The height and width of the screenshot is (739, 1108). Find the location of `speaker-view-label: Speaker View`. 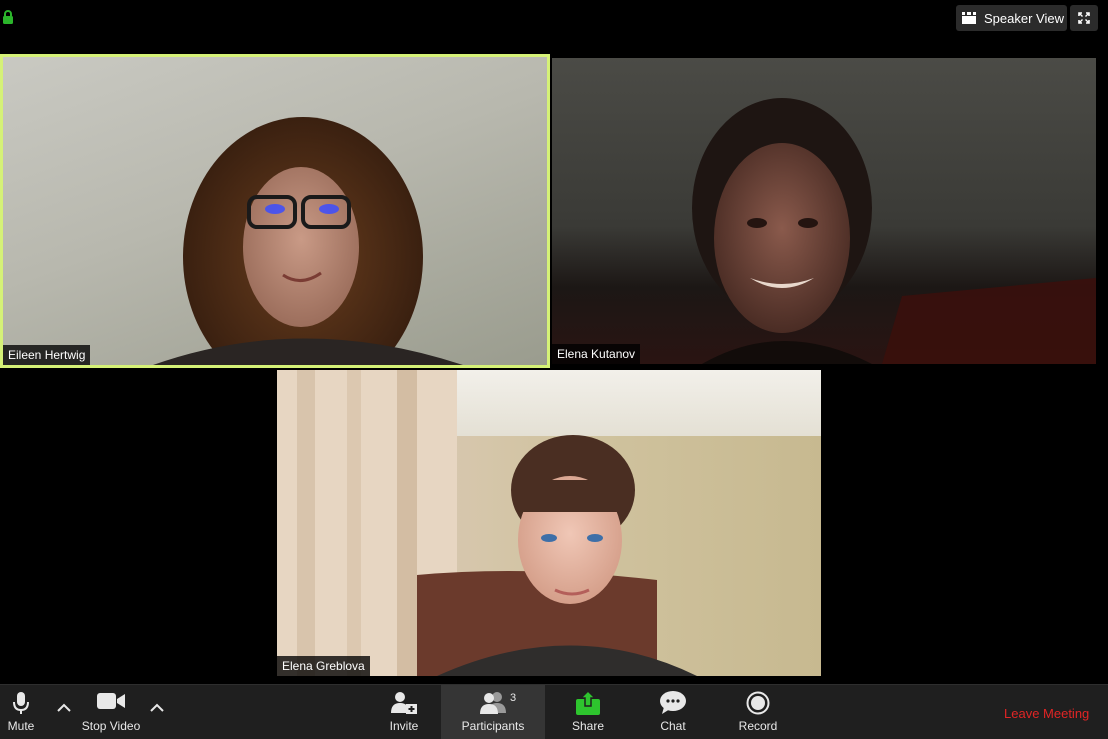

speaker-view-label: Speaker View is located at coordinates (1024, 18).